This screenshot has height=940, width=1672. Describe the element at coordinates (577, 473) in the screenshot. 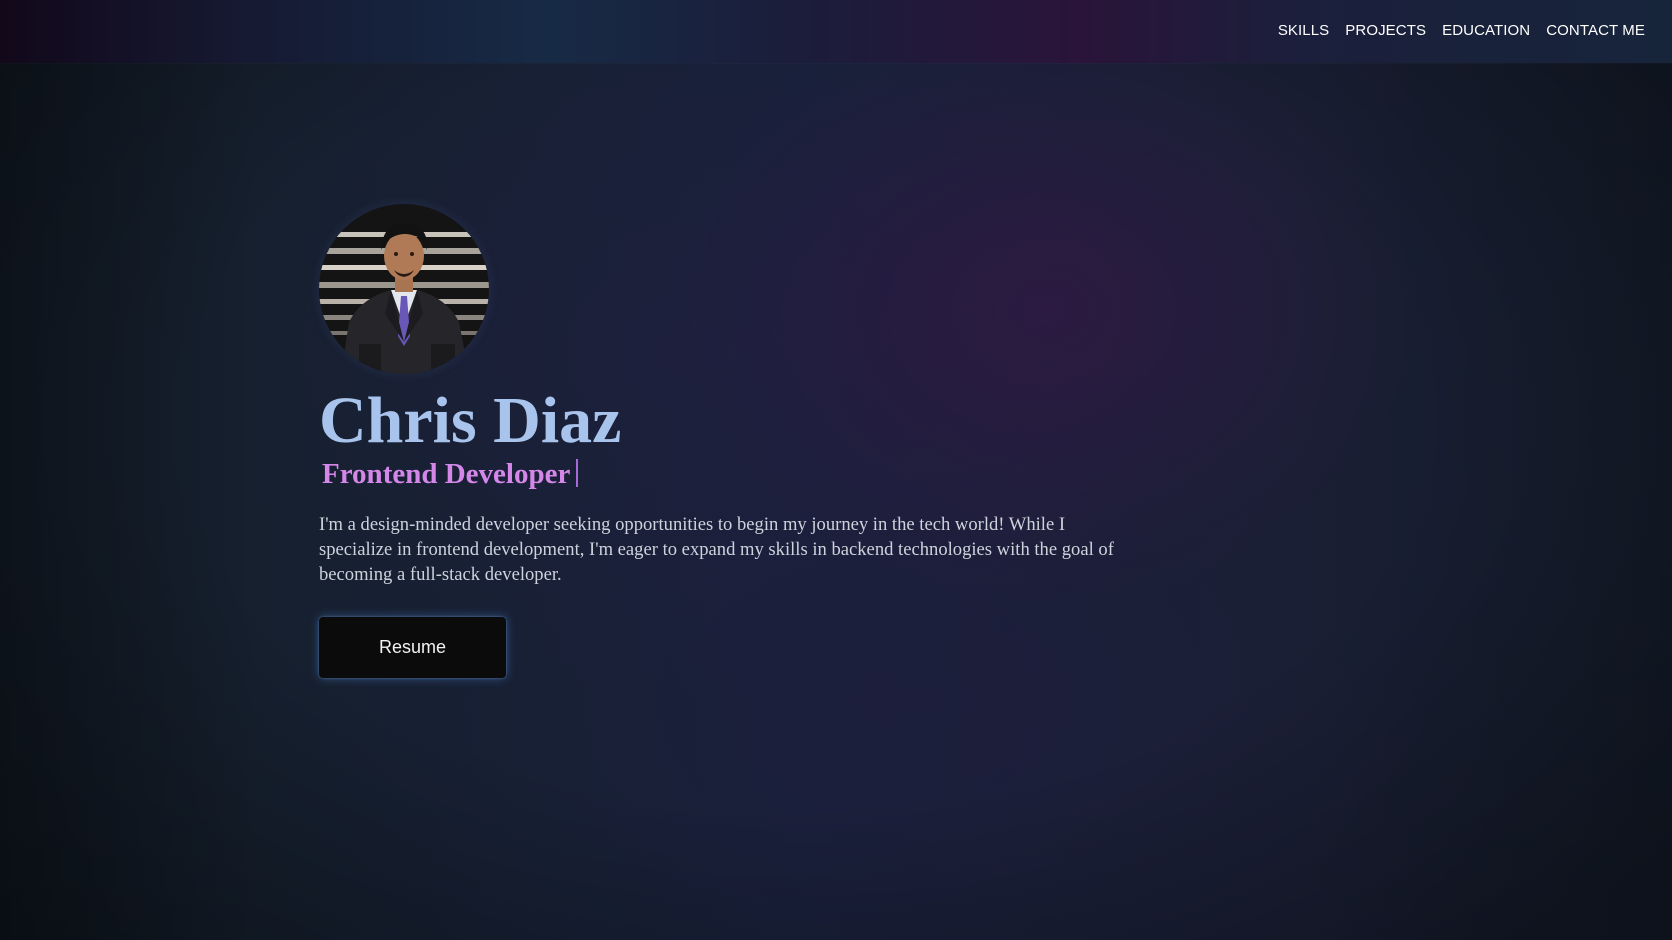

I see `typing-cursor` at that location.